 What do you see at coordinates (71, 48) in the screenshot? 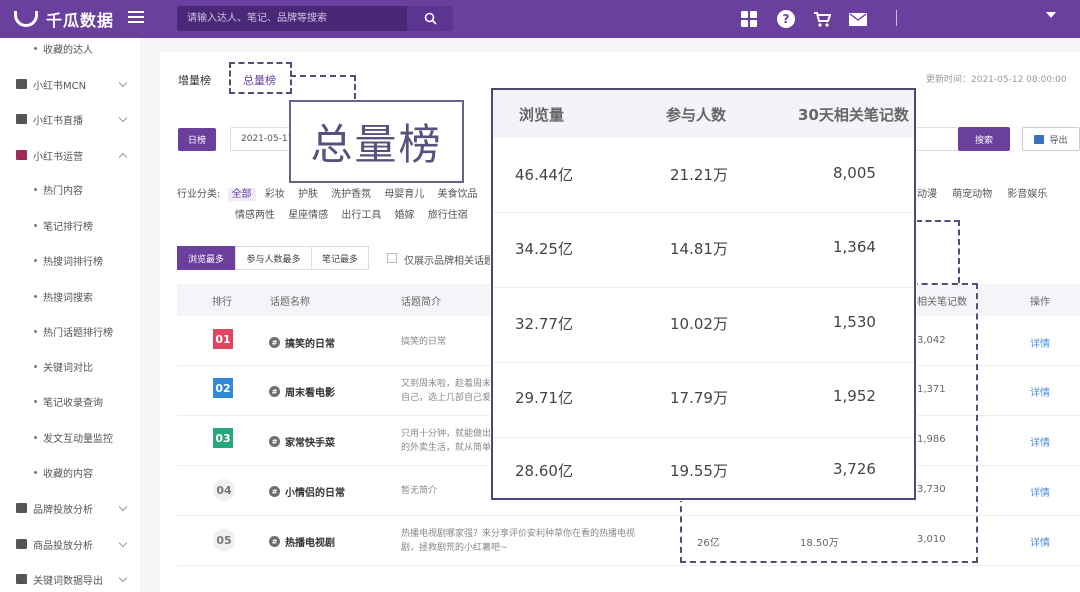
I see `sidebar-item-favorite-creators: 收藏的达人` at bounding box center [71, 48].